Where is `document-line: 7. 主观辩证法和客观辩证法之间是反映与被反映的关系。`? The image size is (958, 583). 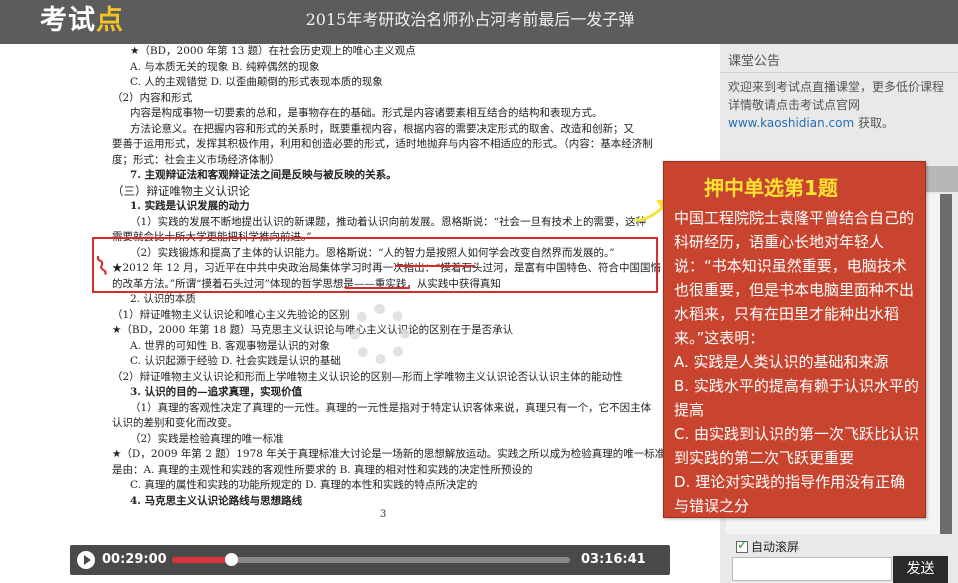
document-line: 7. 主观辩证法和客观辩证法之间是反映与被反映的关系。 is located at coordinates (263, 175).